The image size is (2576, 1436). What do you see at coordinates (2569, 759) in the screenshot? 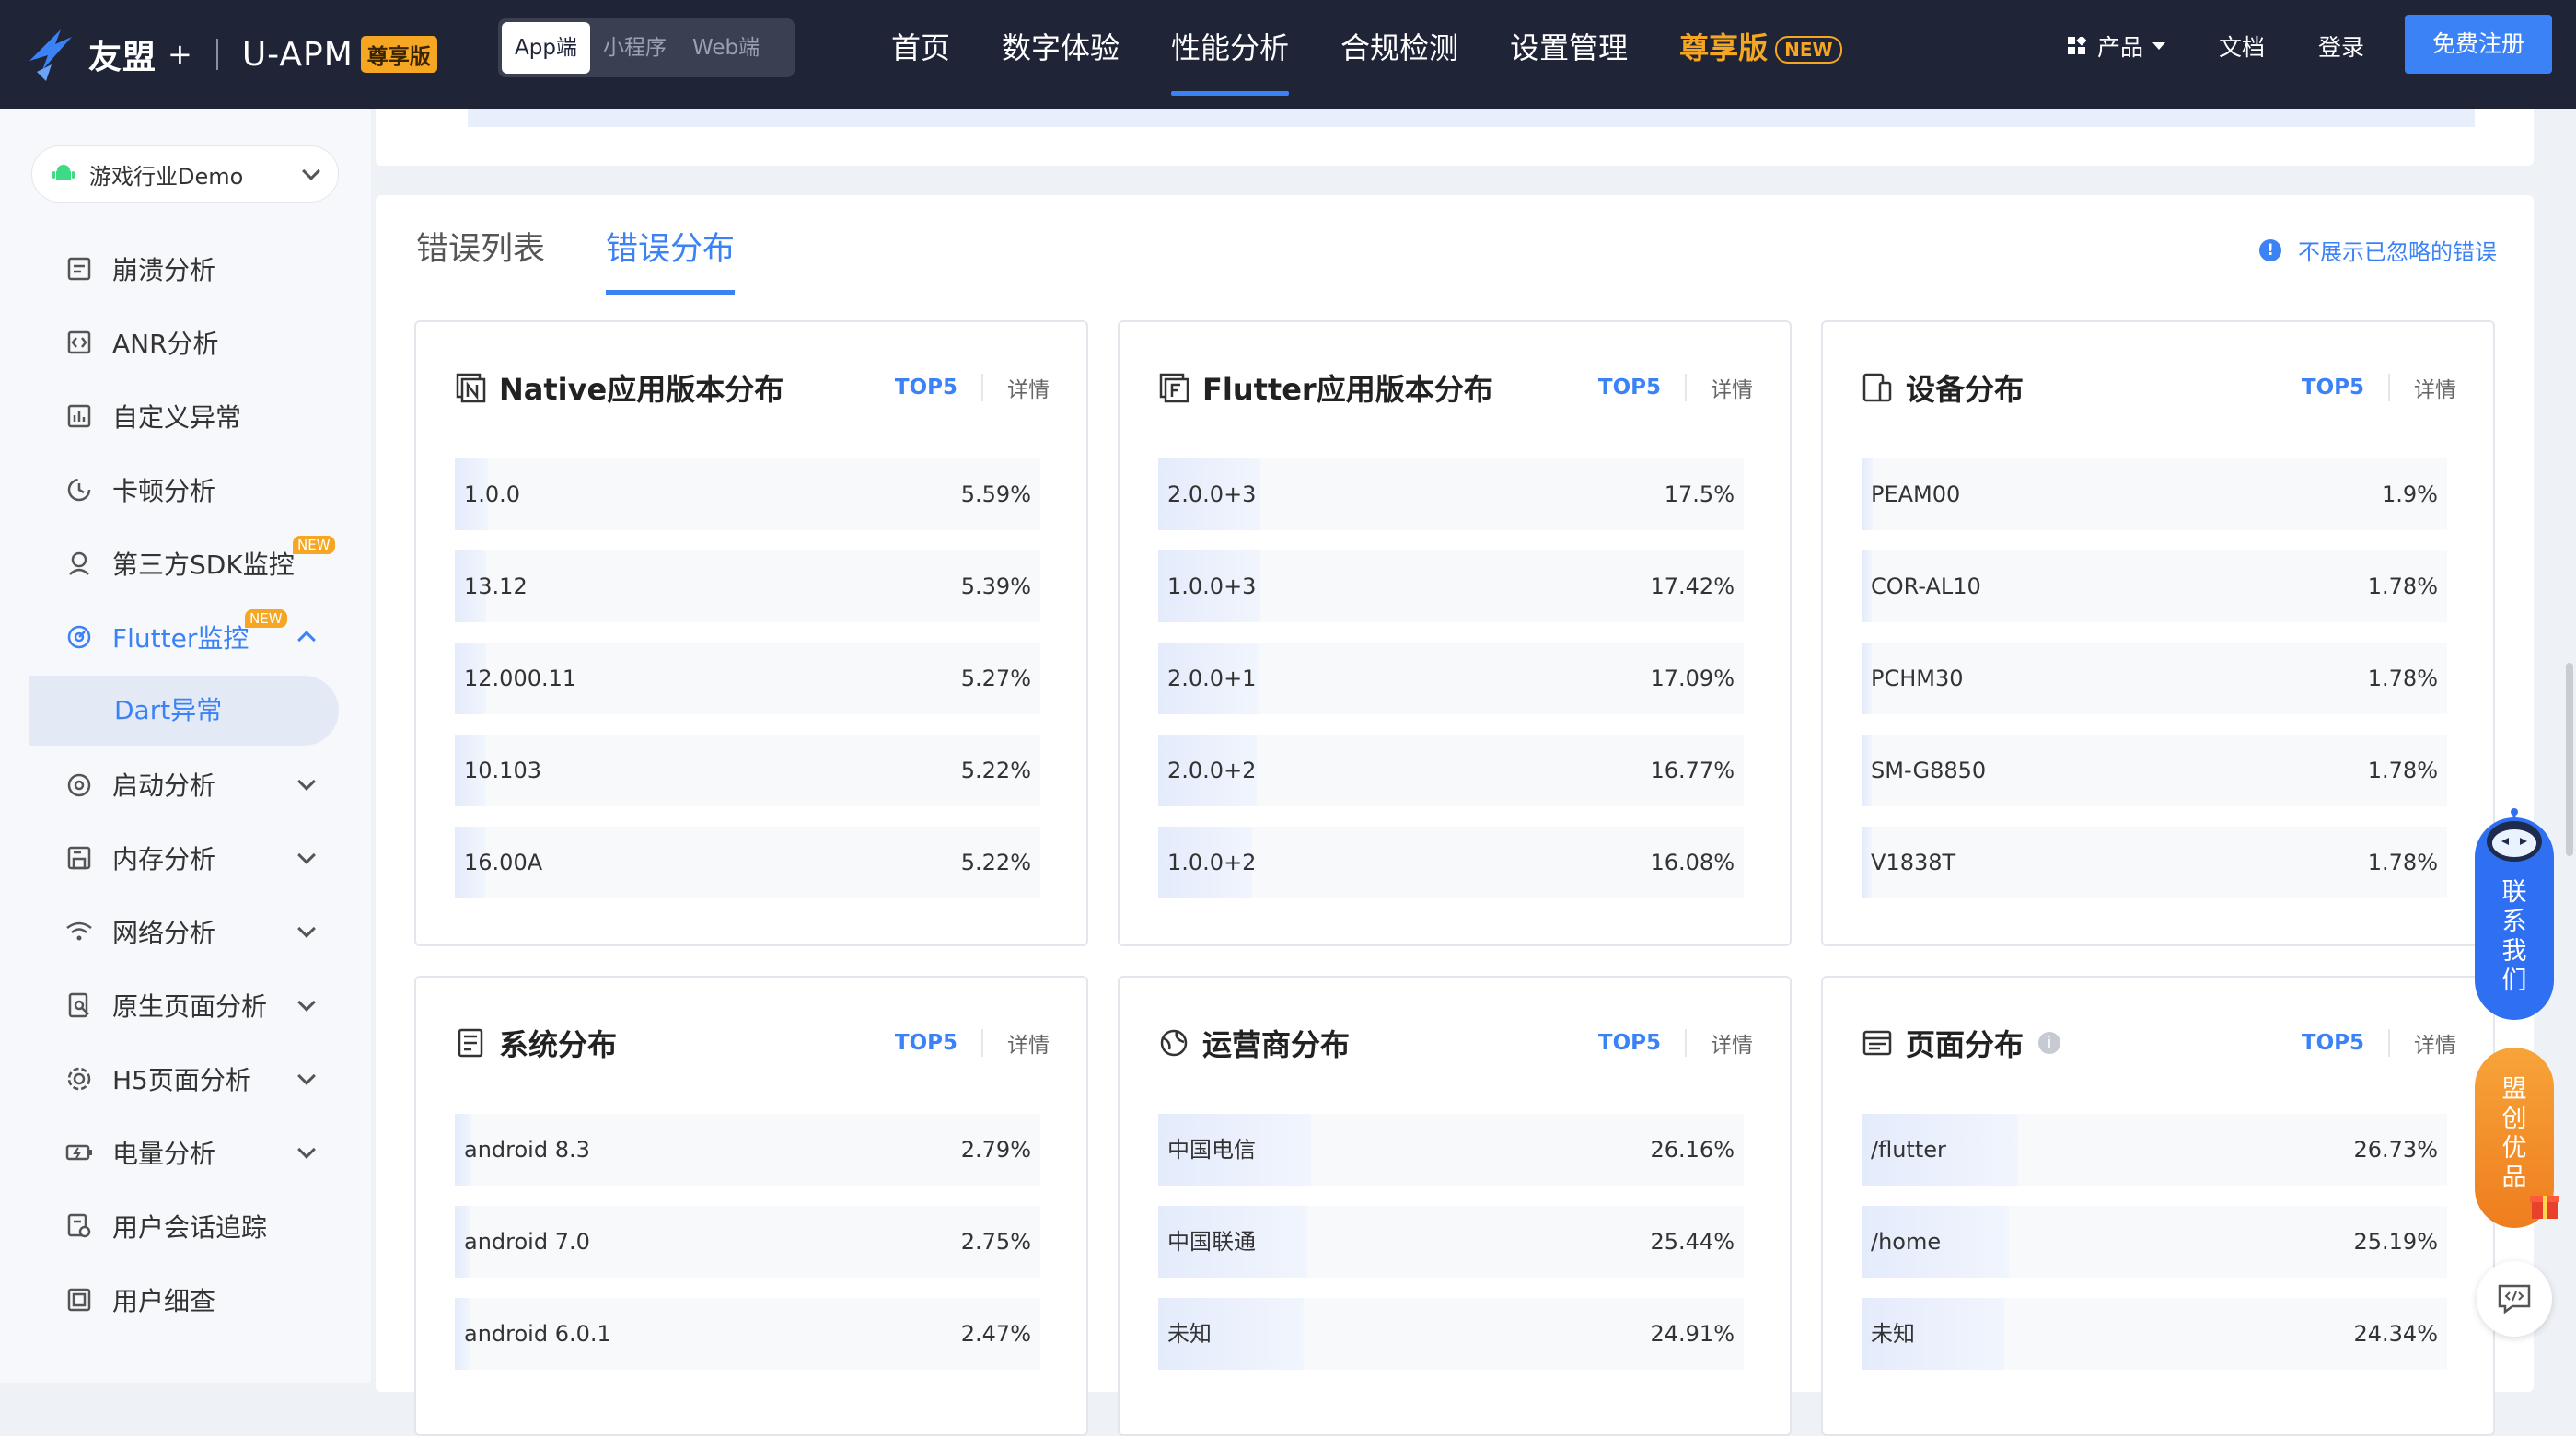
I see `page-scrollbar` at bounding box center [2569, 759].